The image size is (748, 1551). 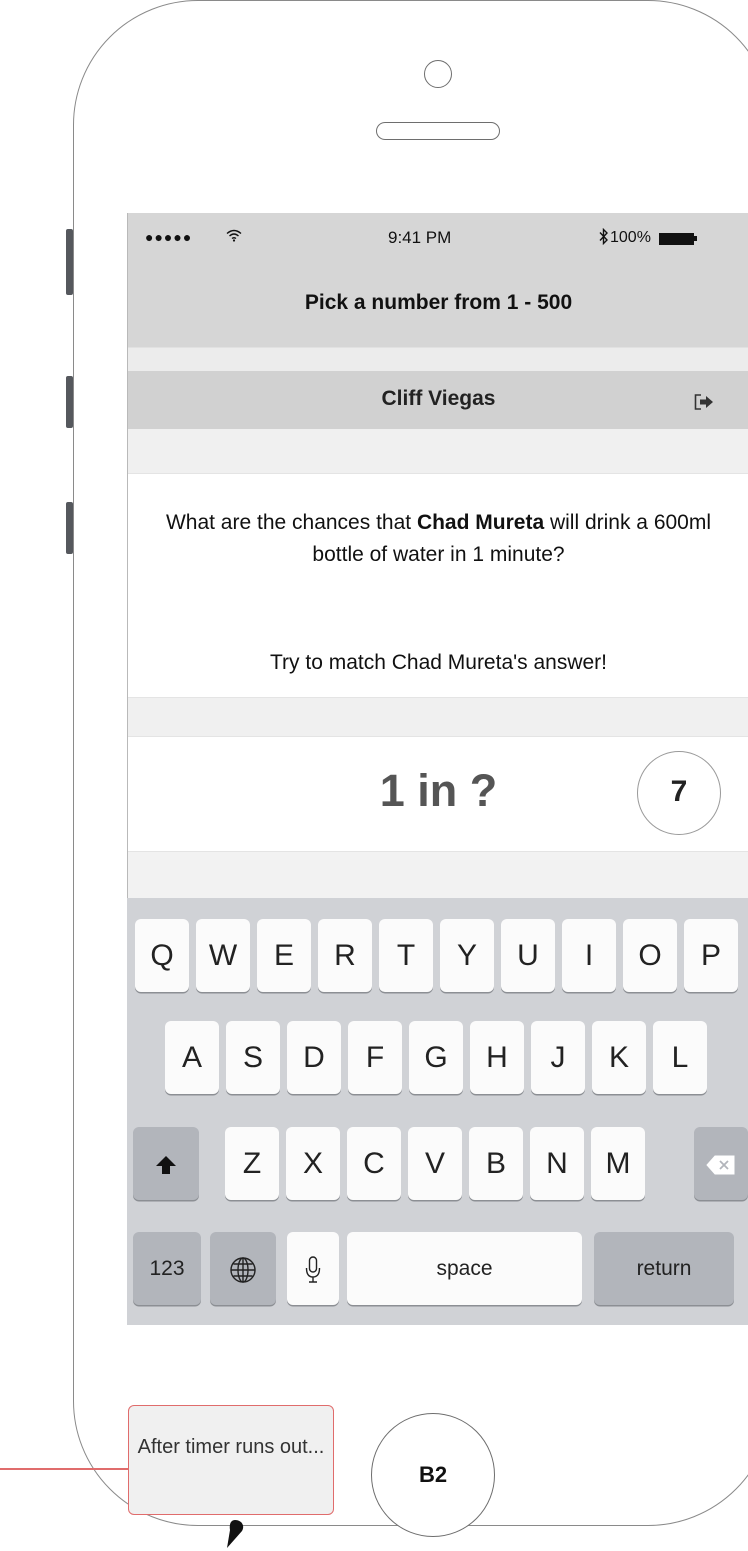 I want to click on key-y: Y, so click(x=467, y=955).